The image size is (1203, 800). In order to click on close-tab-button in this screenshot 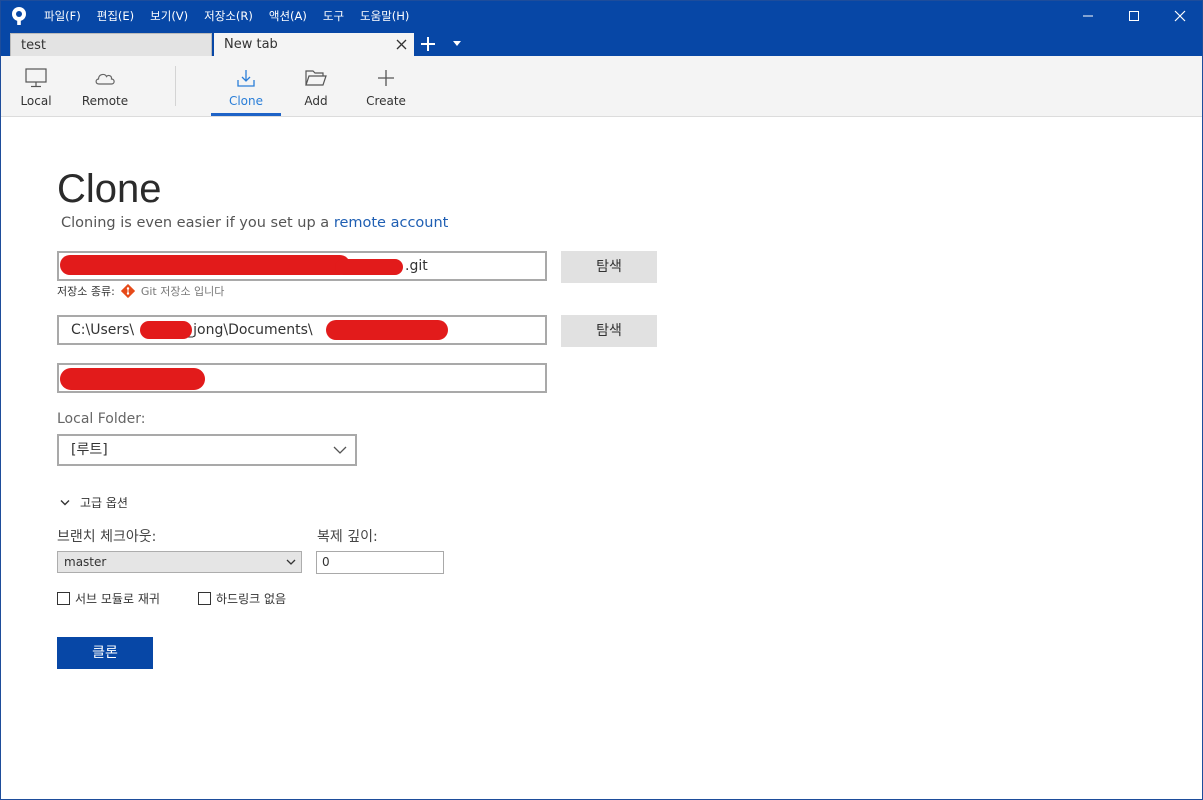, I will do `click(401, 44)`.